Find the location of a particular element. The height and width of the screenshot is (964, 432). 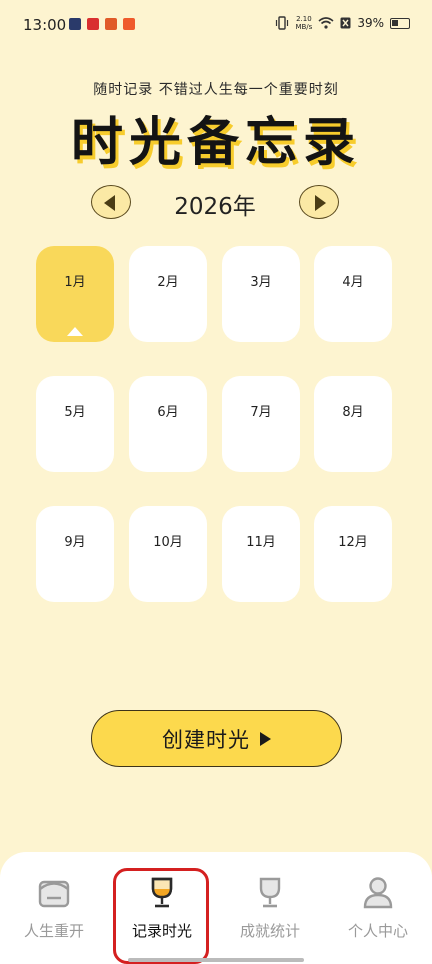

tab-profile: 个人中心 is located at coordinates (378, 908).